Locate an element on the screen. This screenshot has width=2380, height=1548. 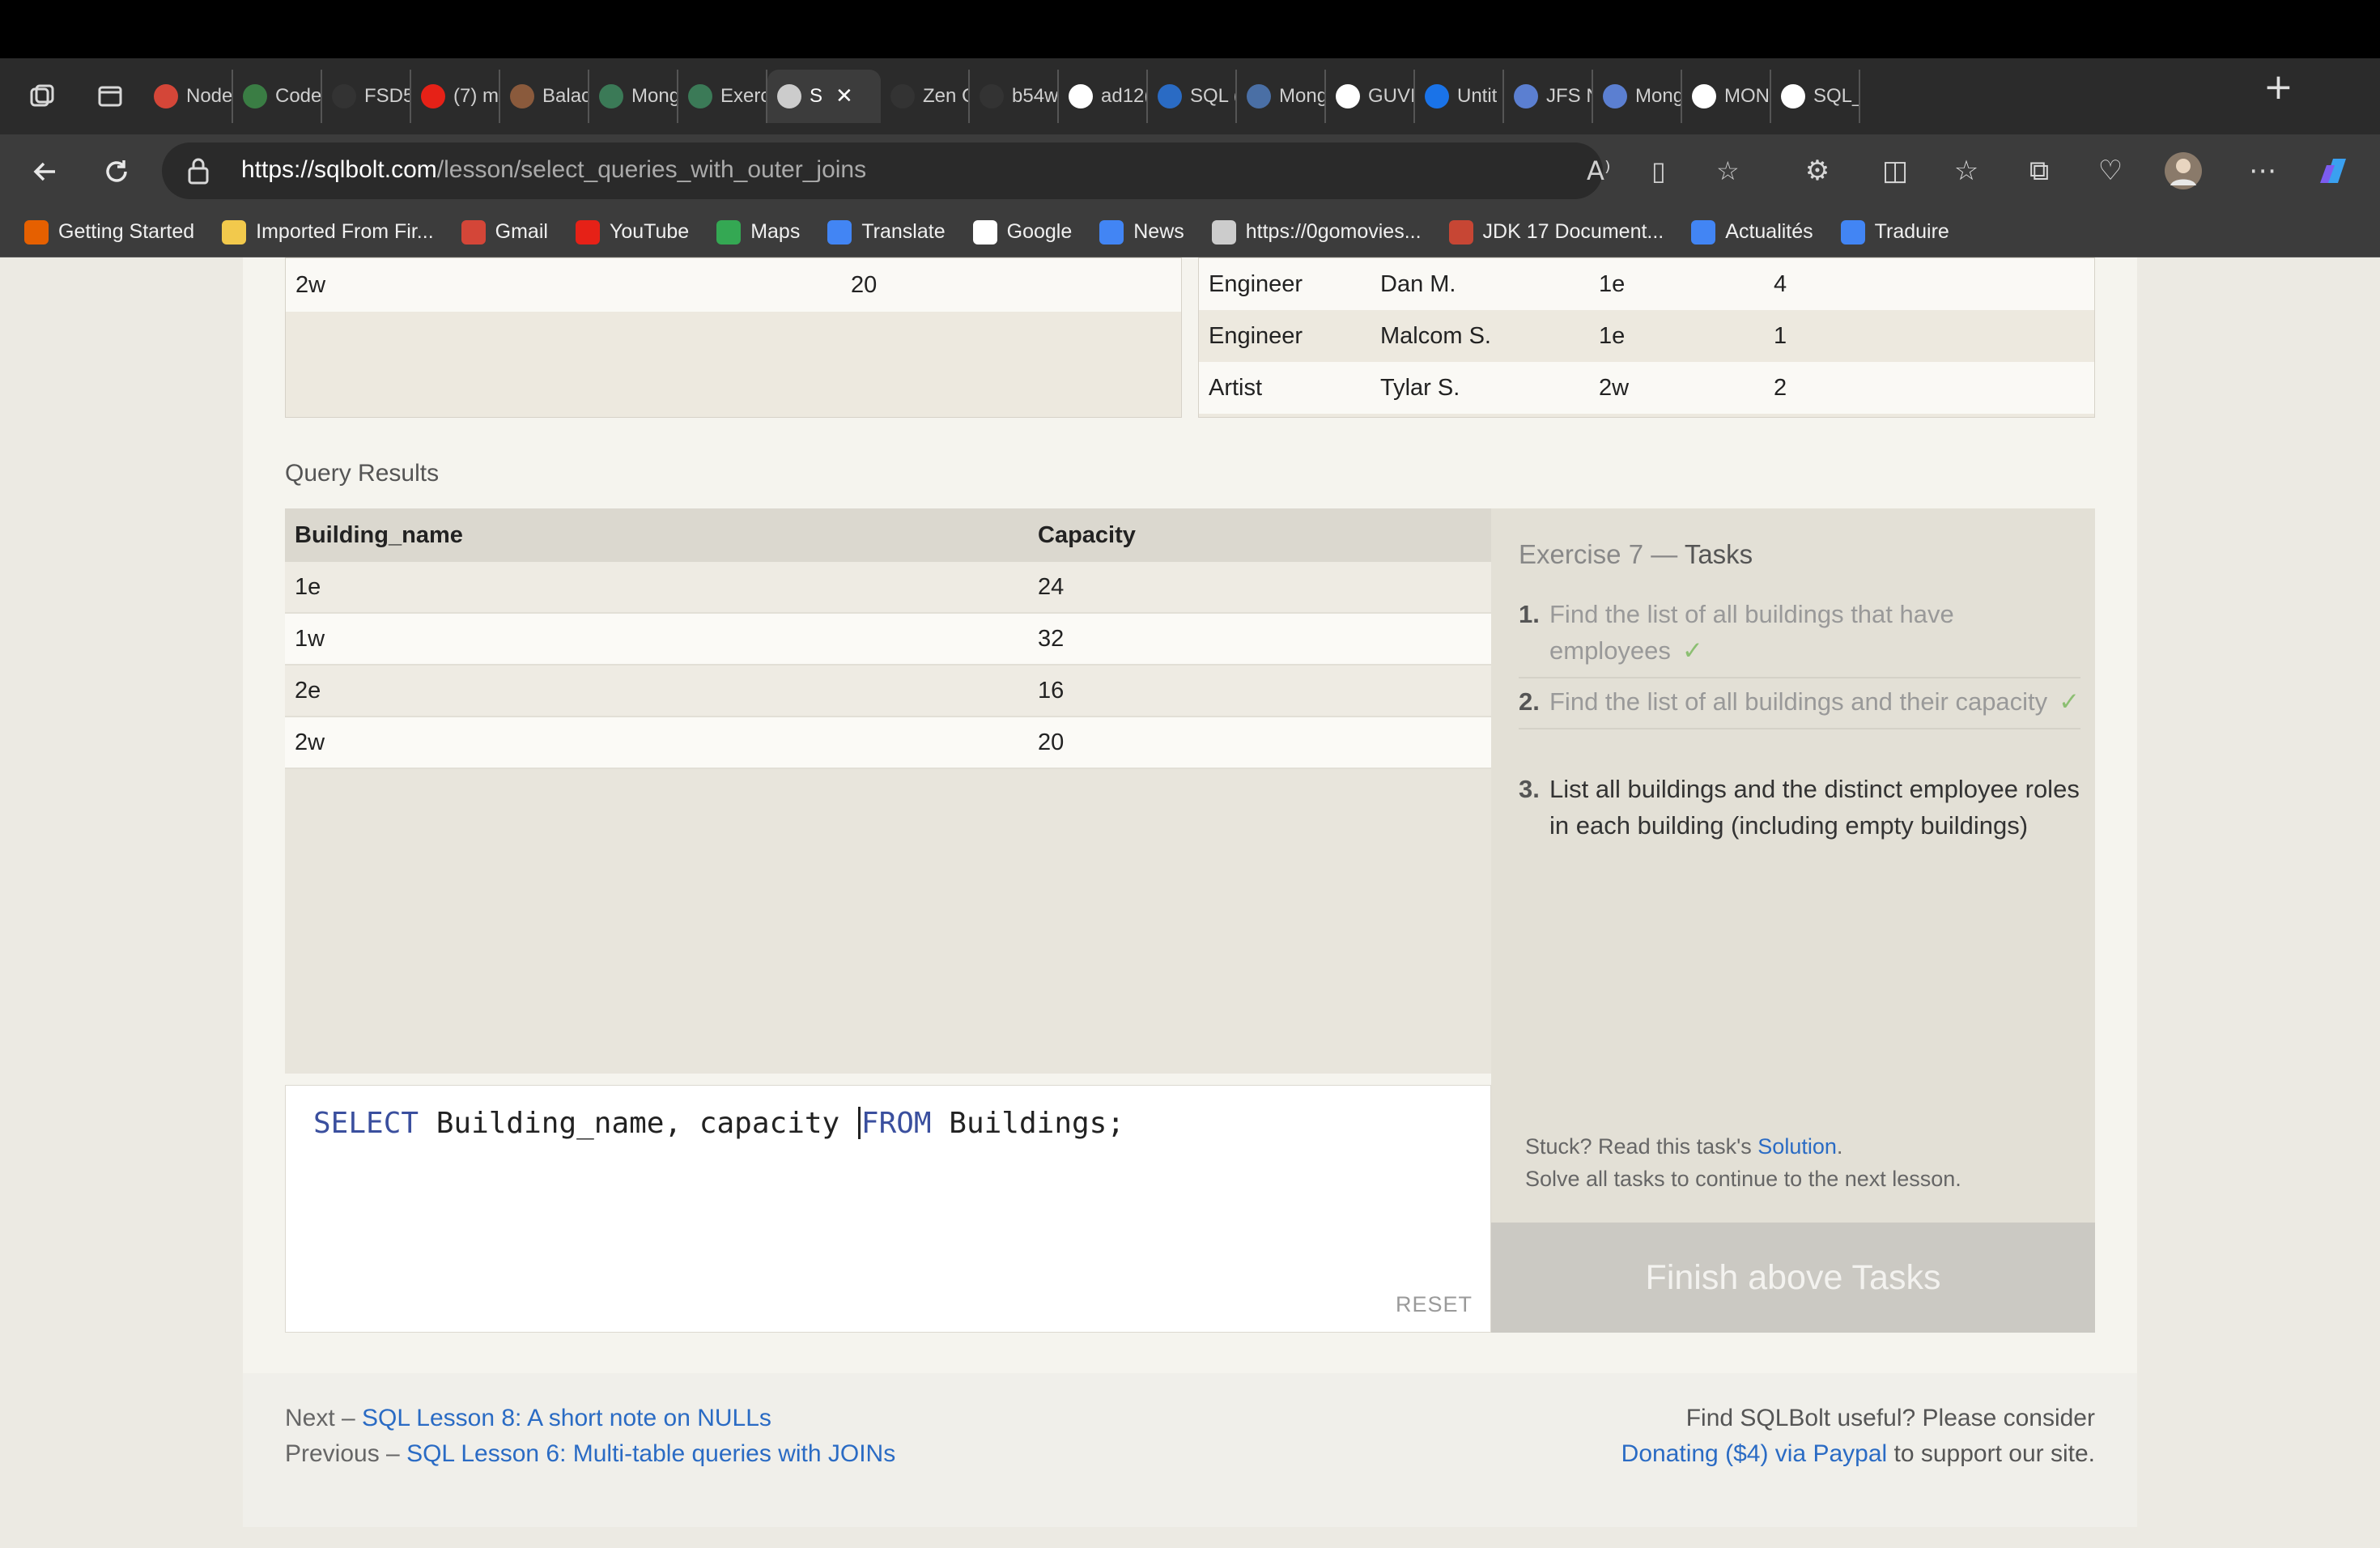
profile-avatar is located at coordinates (2183, 171).